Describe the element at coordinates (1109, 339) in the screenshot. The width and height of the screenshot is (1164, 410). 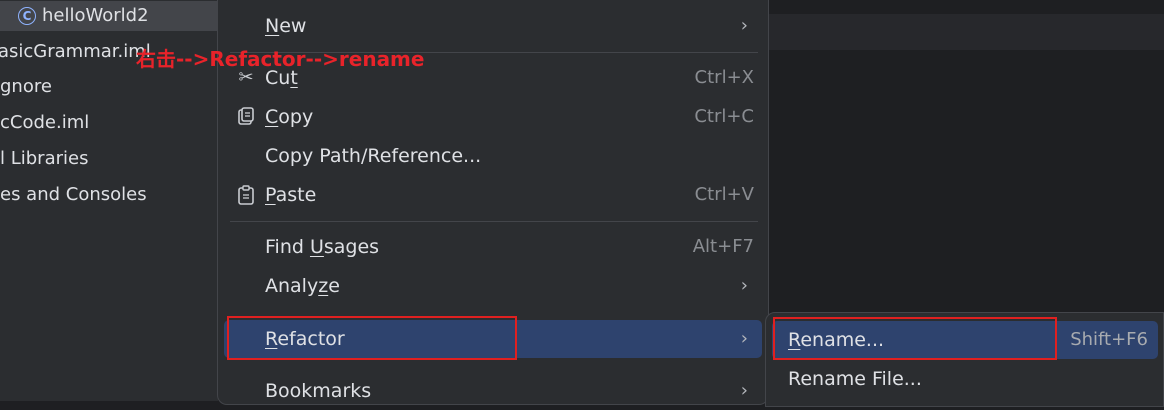
I see `shortcut-label: Shift+F6` at that location.